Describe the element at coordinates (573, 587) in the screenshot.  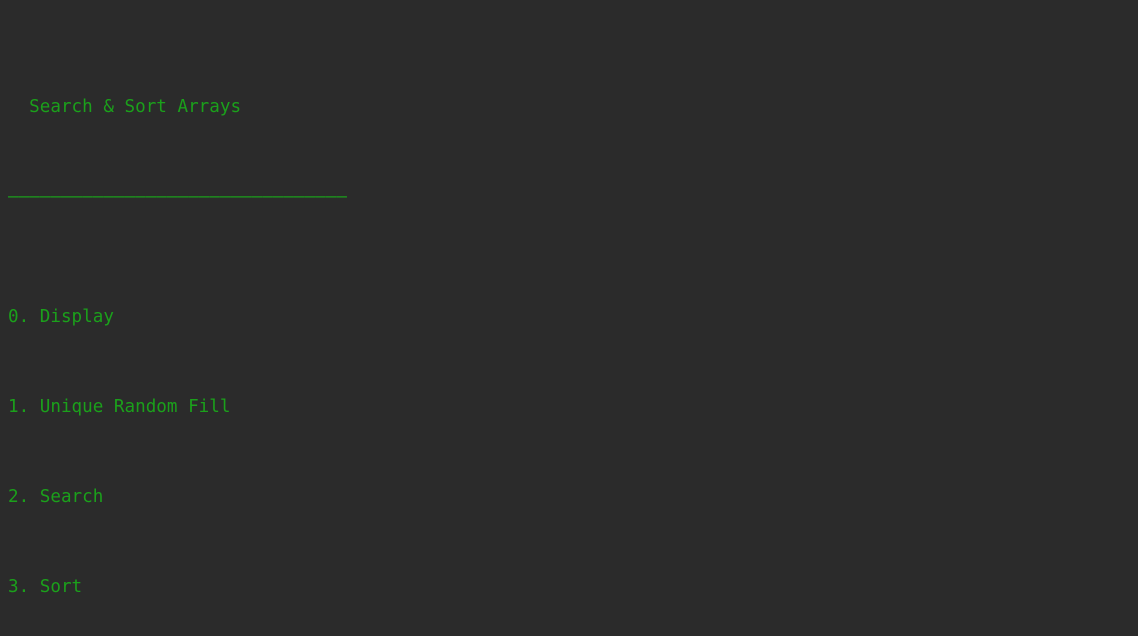
I see `menu-item-sort: 3. Sort` at that location.